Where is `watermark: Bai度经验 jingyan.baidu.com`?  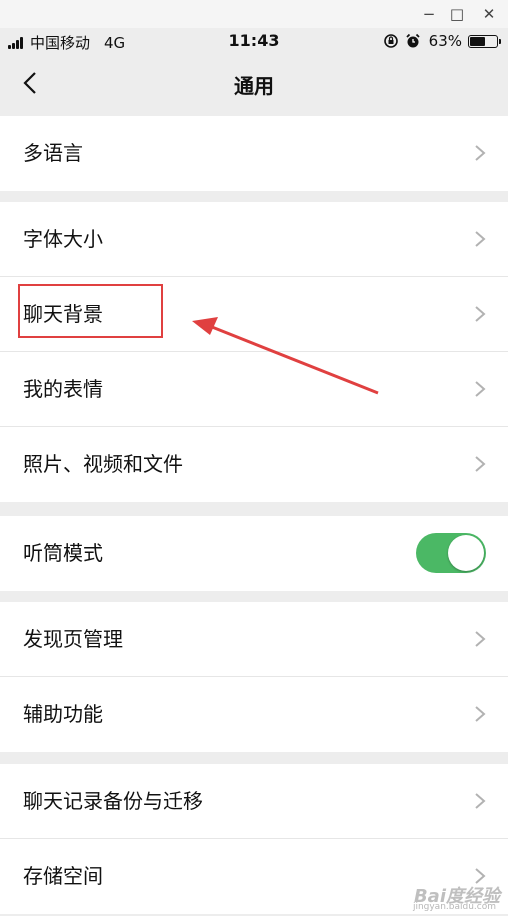
watermark: Bai度经验 jingyan.baidu.com is located at coordinates (432, 897).